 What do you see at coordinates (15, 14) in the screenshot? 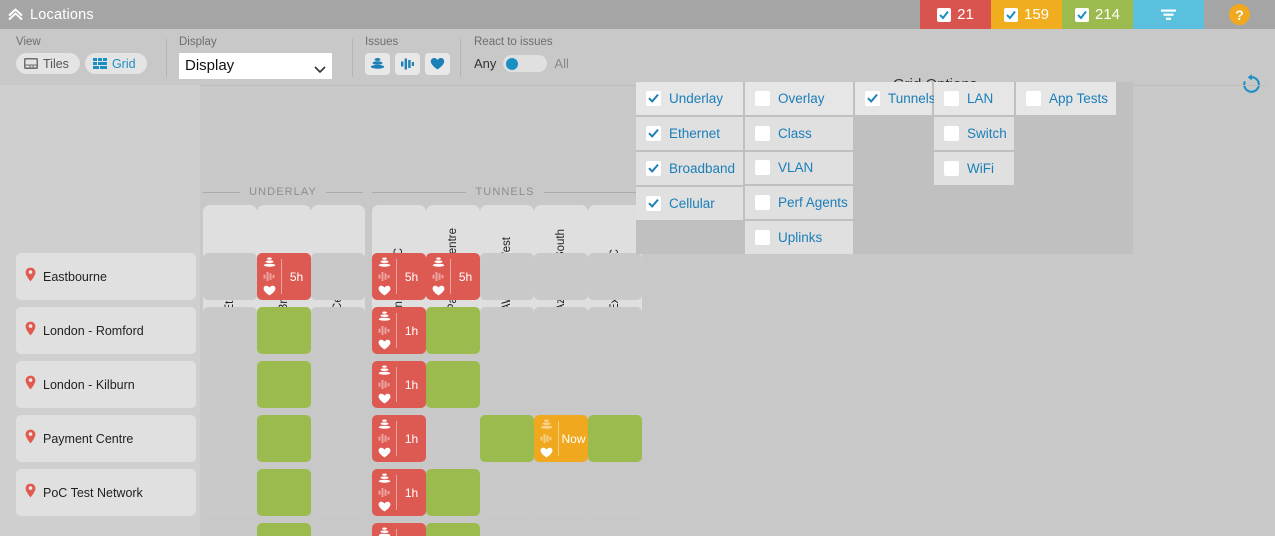
I see `chevron-double-up-icon` at bounding box center [15, 14].